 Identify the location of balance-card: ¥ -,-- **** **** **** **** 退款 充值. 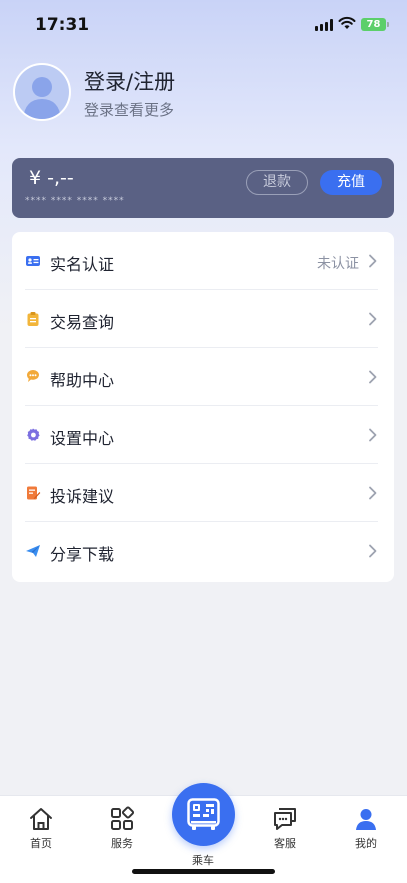
(203, 188).